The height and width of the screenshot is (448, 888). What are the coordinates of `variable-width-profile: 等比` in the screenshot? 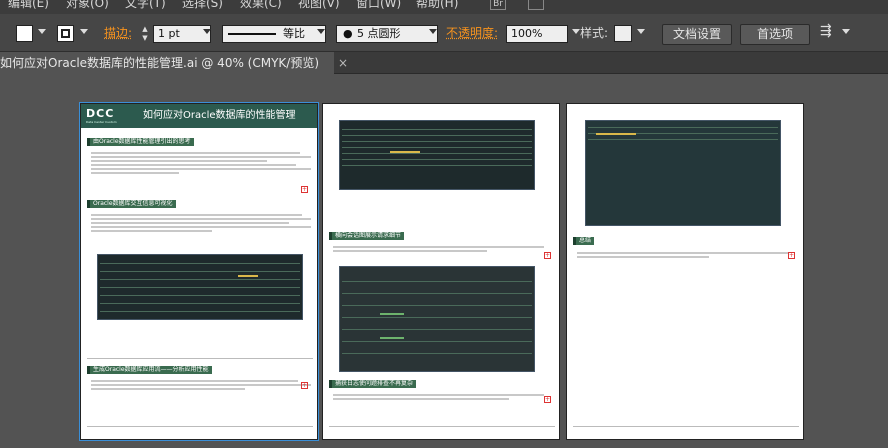 It's located at (274, 34).